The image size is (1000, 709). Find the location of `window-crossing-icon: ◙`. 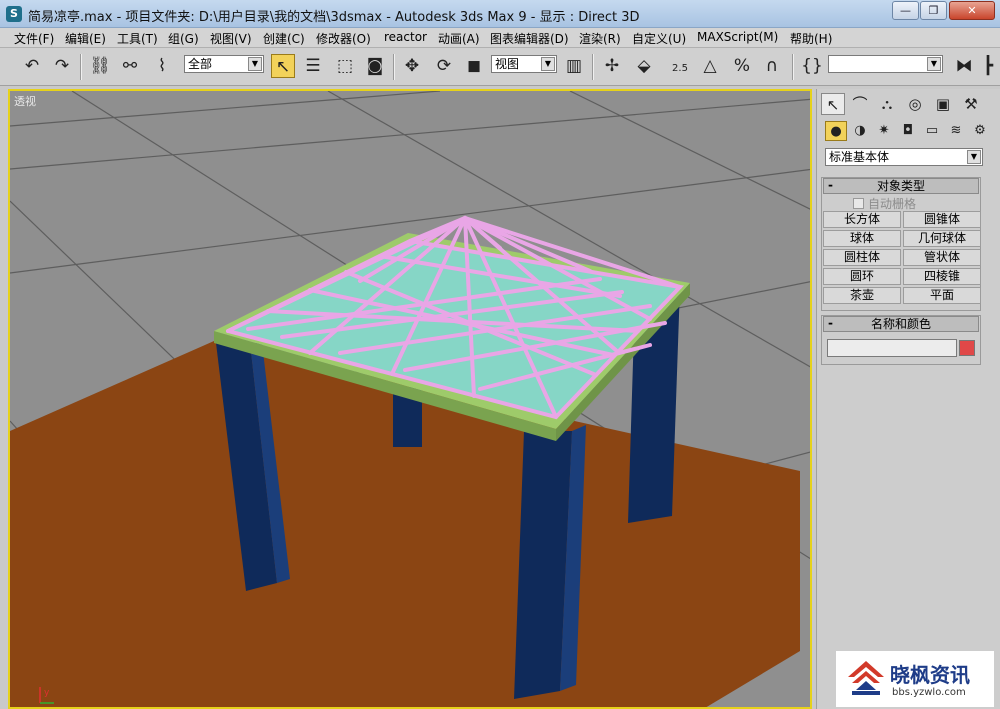

window-crossing-icon: ◙ is located at coordinates (375, 66).